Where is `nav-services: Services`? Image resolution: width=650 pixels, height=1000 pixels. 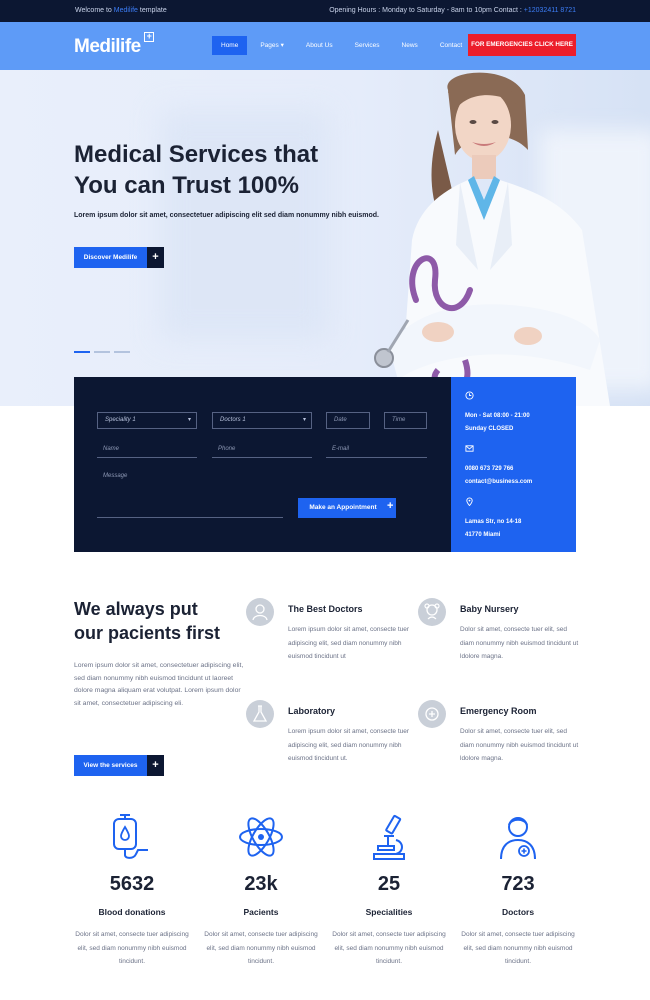 nav-services: Services is located at coordinates (367, 45).